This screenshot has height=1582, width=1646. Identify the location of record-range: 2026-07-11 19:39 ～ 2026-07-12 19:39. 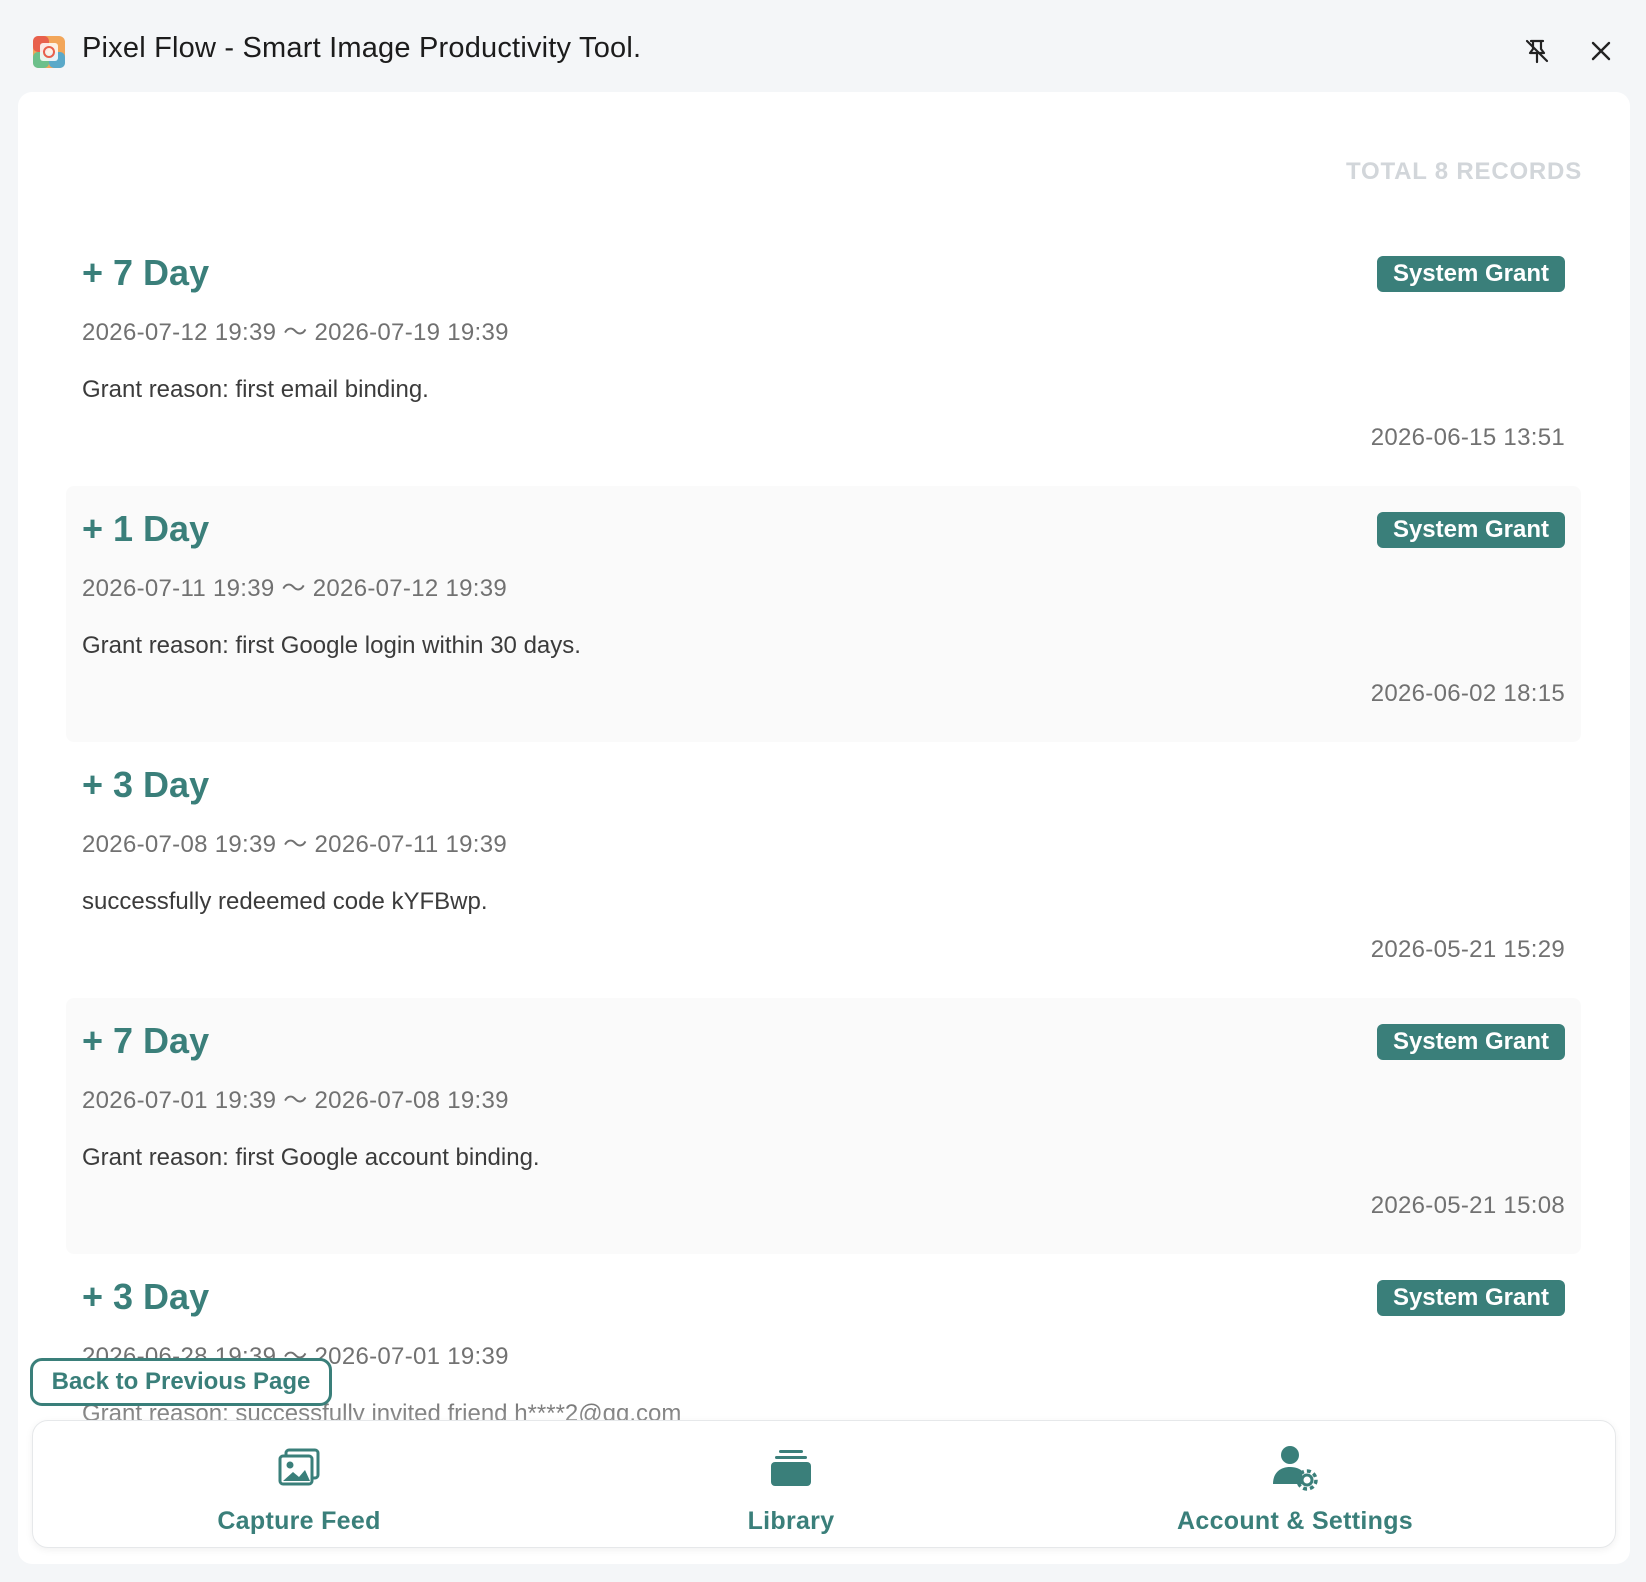
(295, 588).